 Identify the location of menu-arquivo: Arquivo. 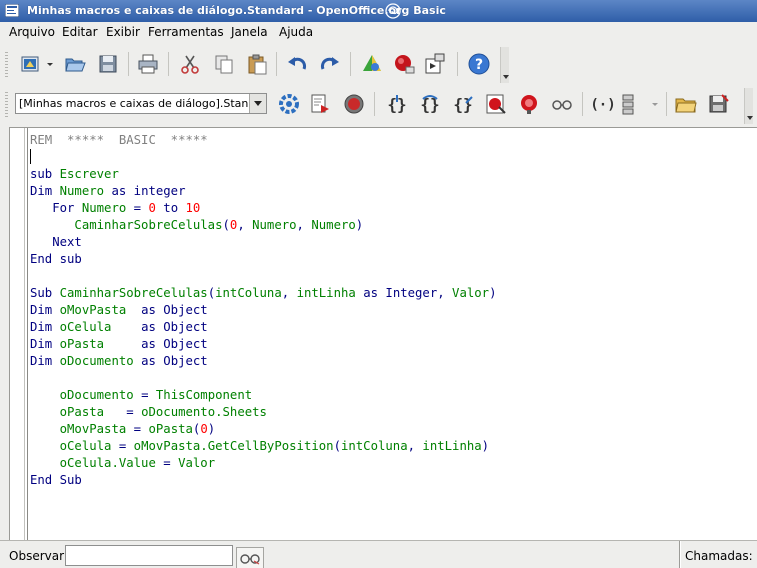
(32, 32).